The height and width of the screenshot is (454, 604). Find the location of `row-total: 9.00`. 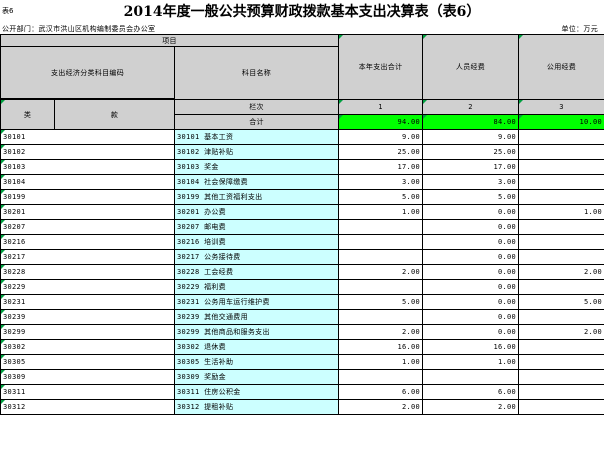

row-total: 9.00 is located at coordinates (381, 137).